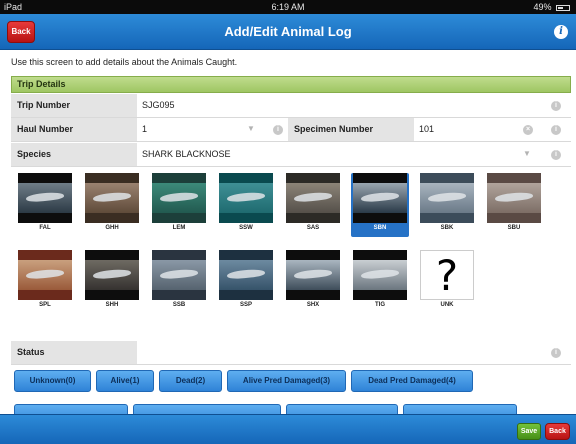  Describe the element at coordinates (125, 381) in the screenshot. I see `status-alive-button: Alive(1)` at that location.